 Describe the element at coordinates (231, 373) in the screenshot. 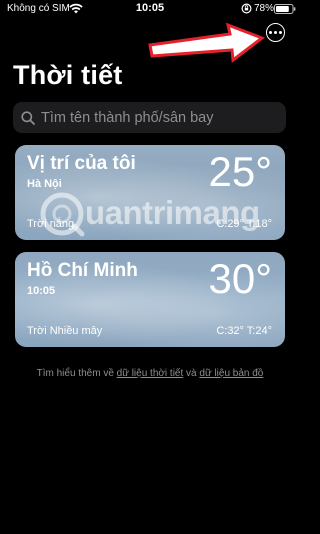

I see `map-data-link: dữ liệu bản đồ` at that location.